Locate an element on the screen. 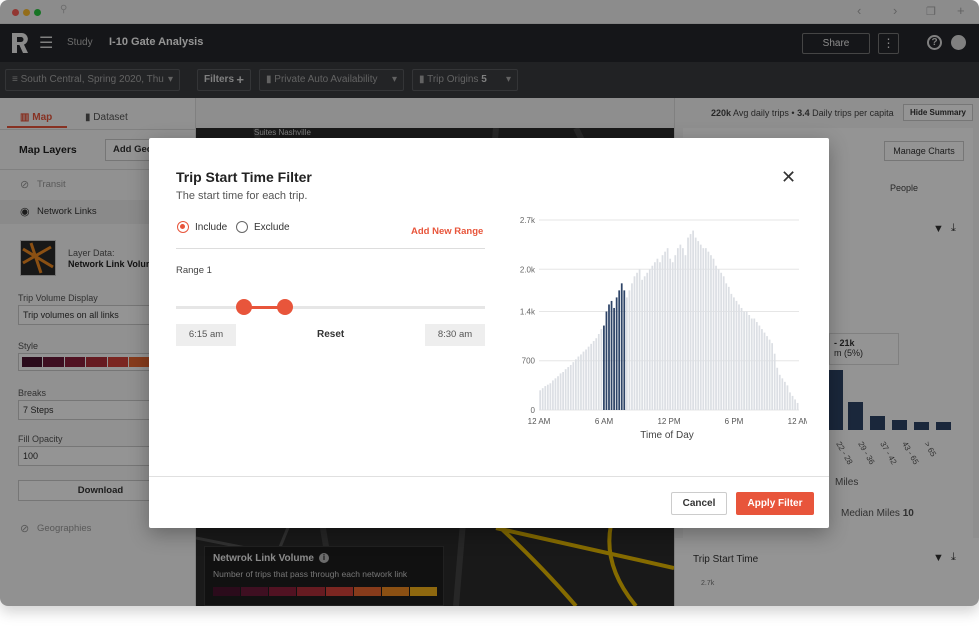 The image size is (979, 626). range-end-handle is located at coordinates (285, 307).